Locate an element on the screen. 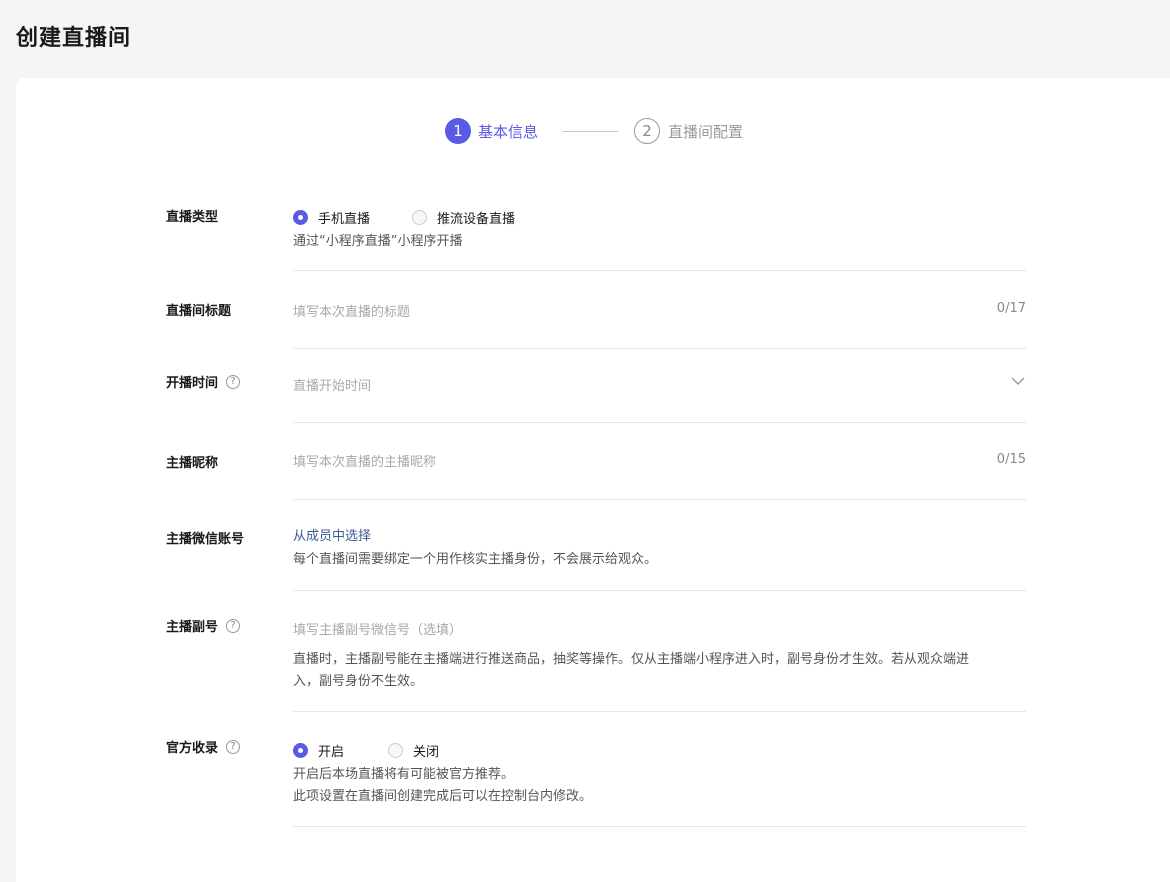  anchor-nickname-input is located at coordinates (633, 462).